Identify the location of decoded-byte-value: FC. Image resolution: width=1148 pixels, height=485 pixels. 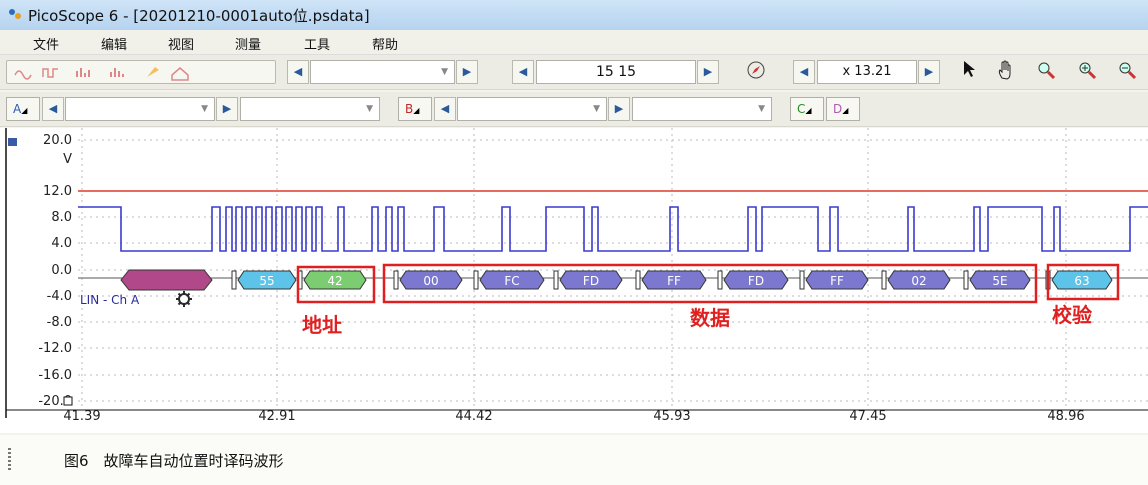
(511, 281).